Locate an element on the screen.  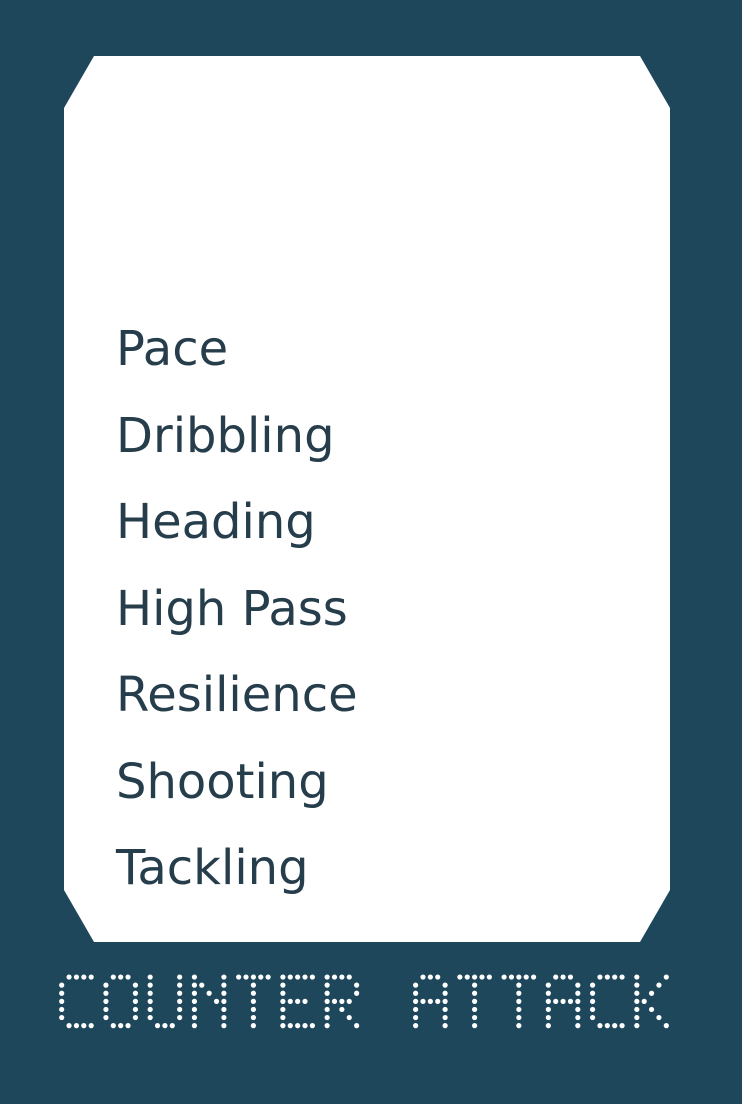
logo-dots is located at coordinates (364, 1001).